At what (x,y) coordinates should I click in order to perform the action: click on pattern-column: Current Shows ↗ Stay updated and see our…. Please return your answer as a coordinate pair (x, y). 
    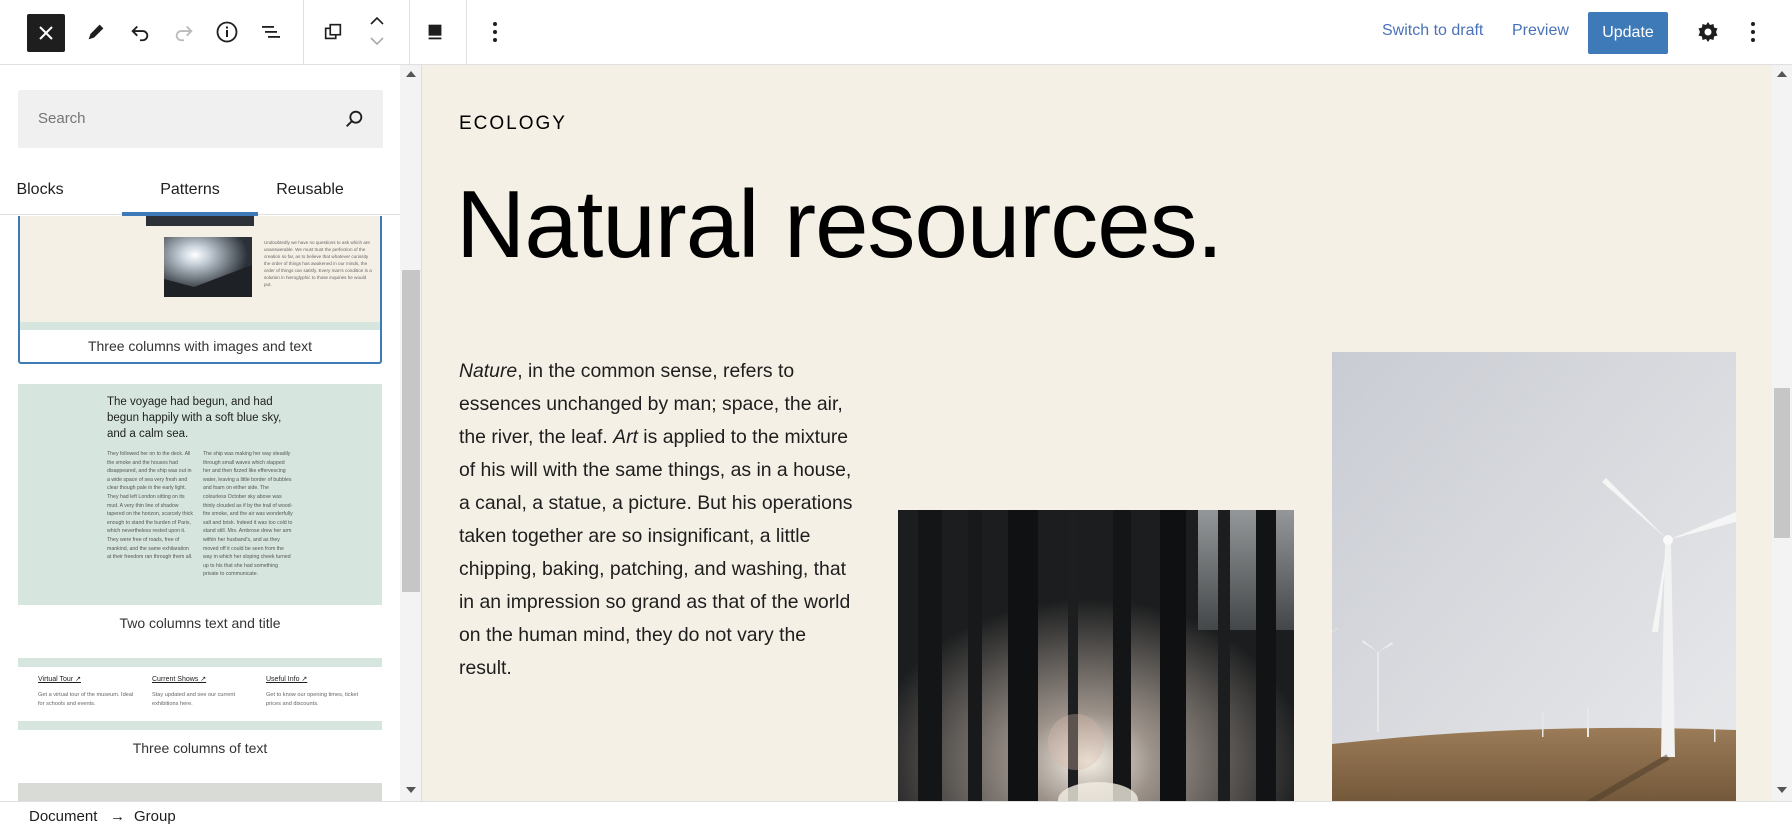
    Looking at the image, I should click on (202, 692).